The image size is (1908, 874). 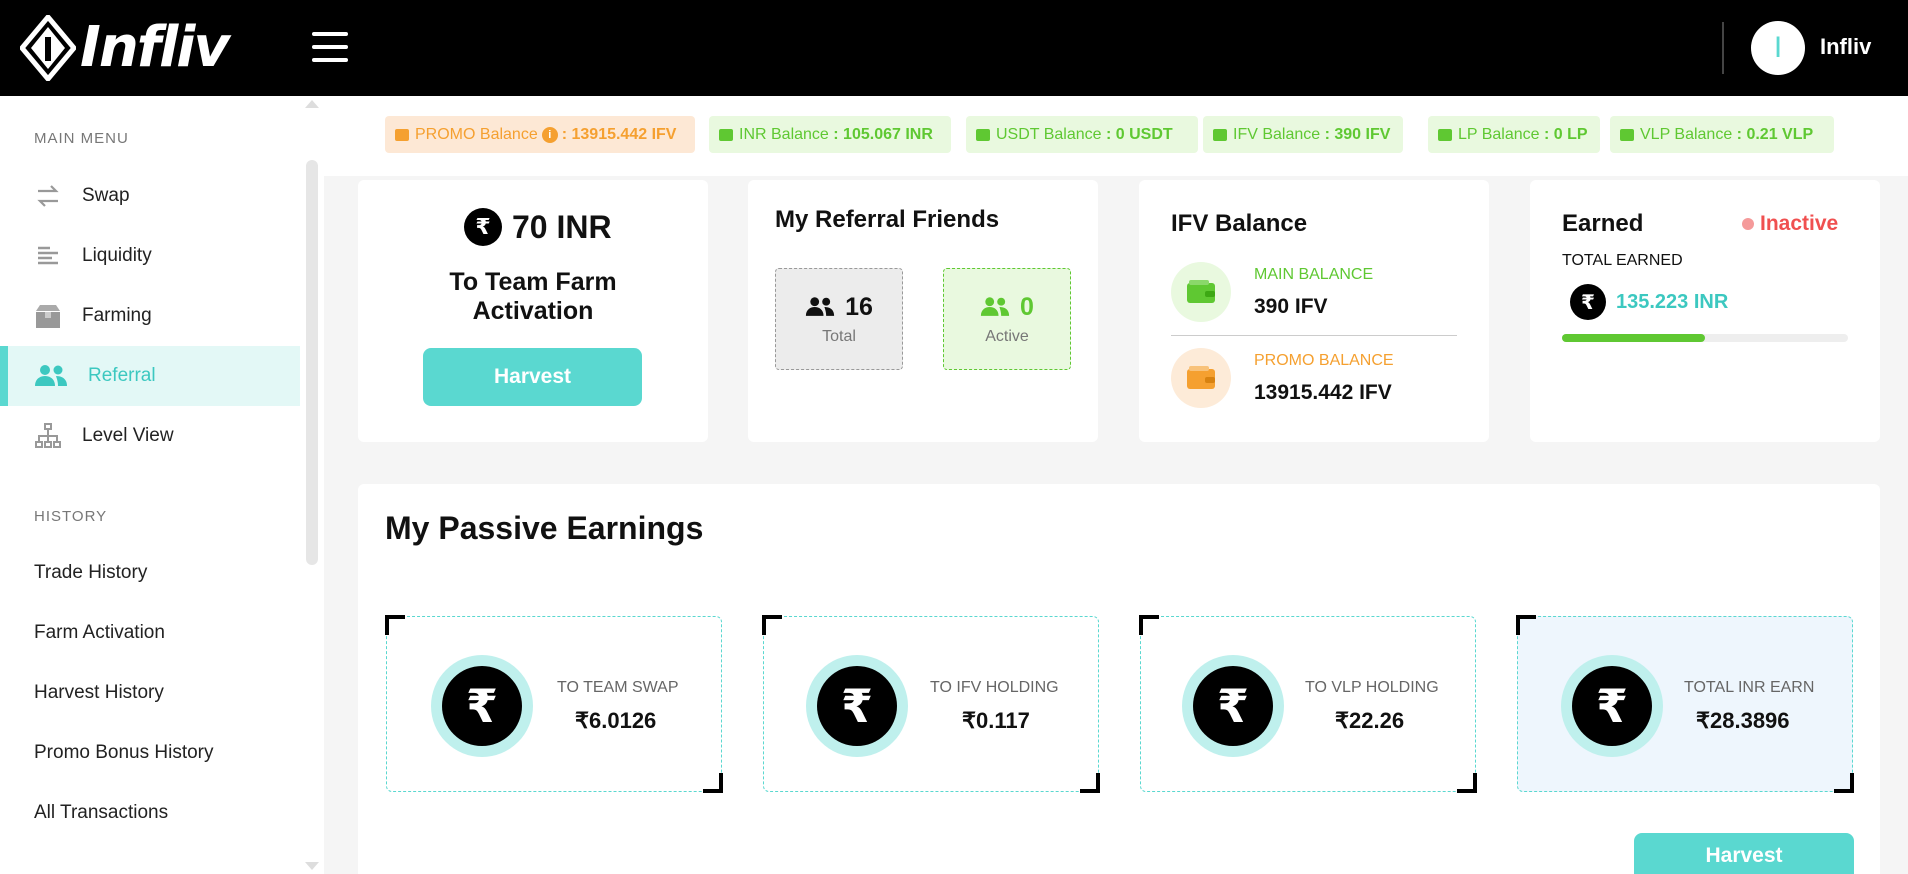 I want to click on earned-progress-bar, so click(x=1705, y=338).